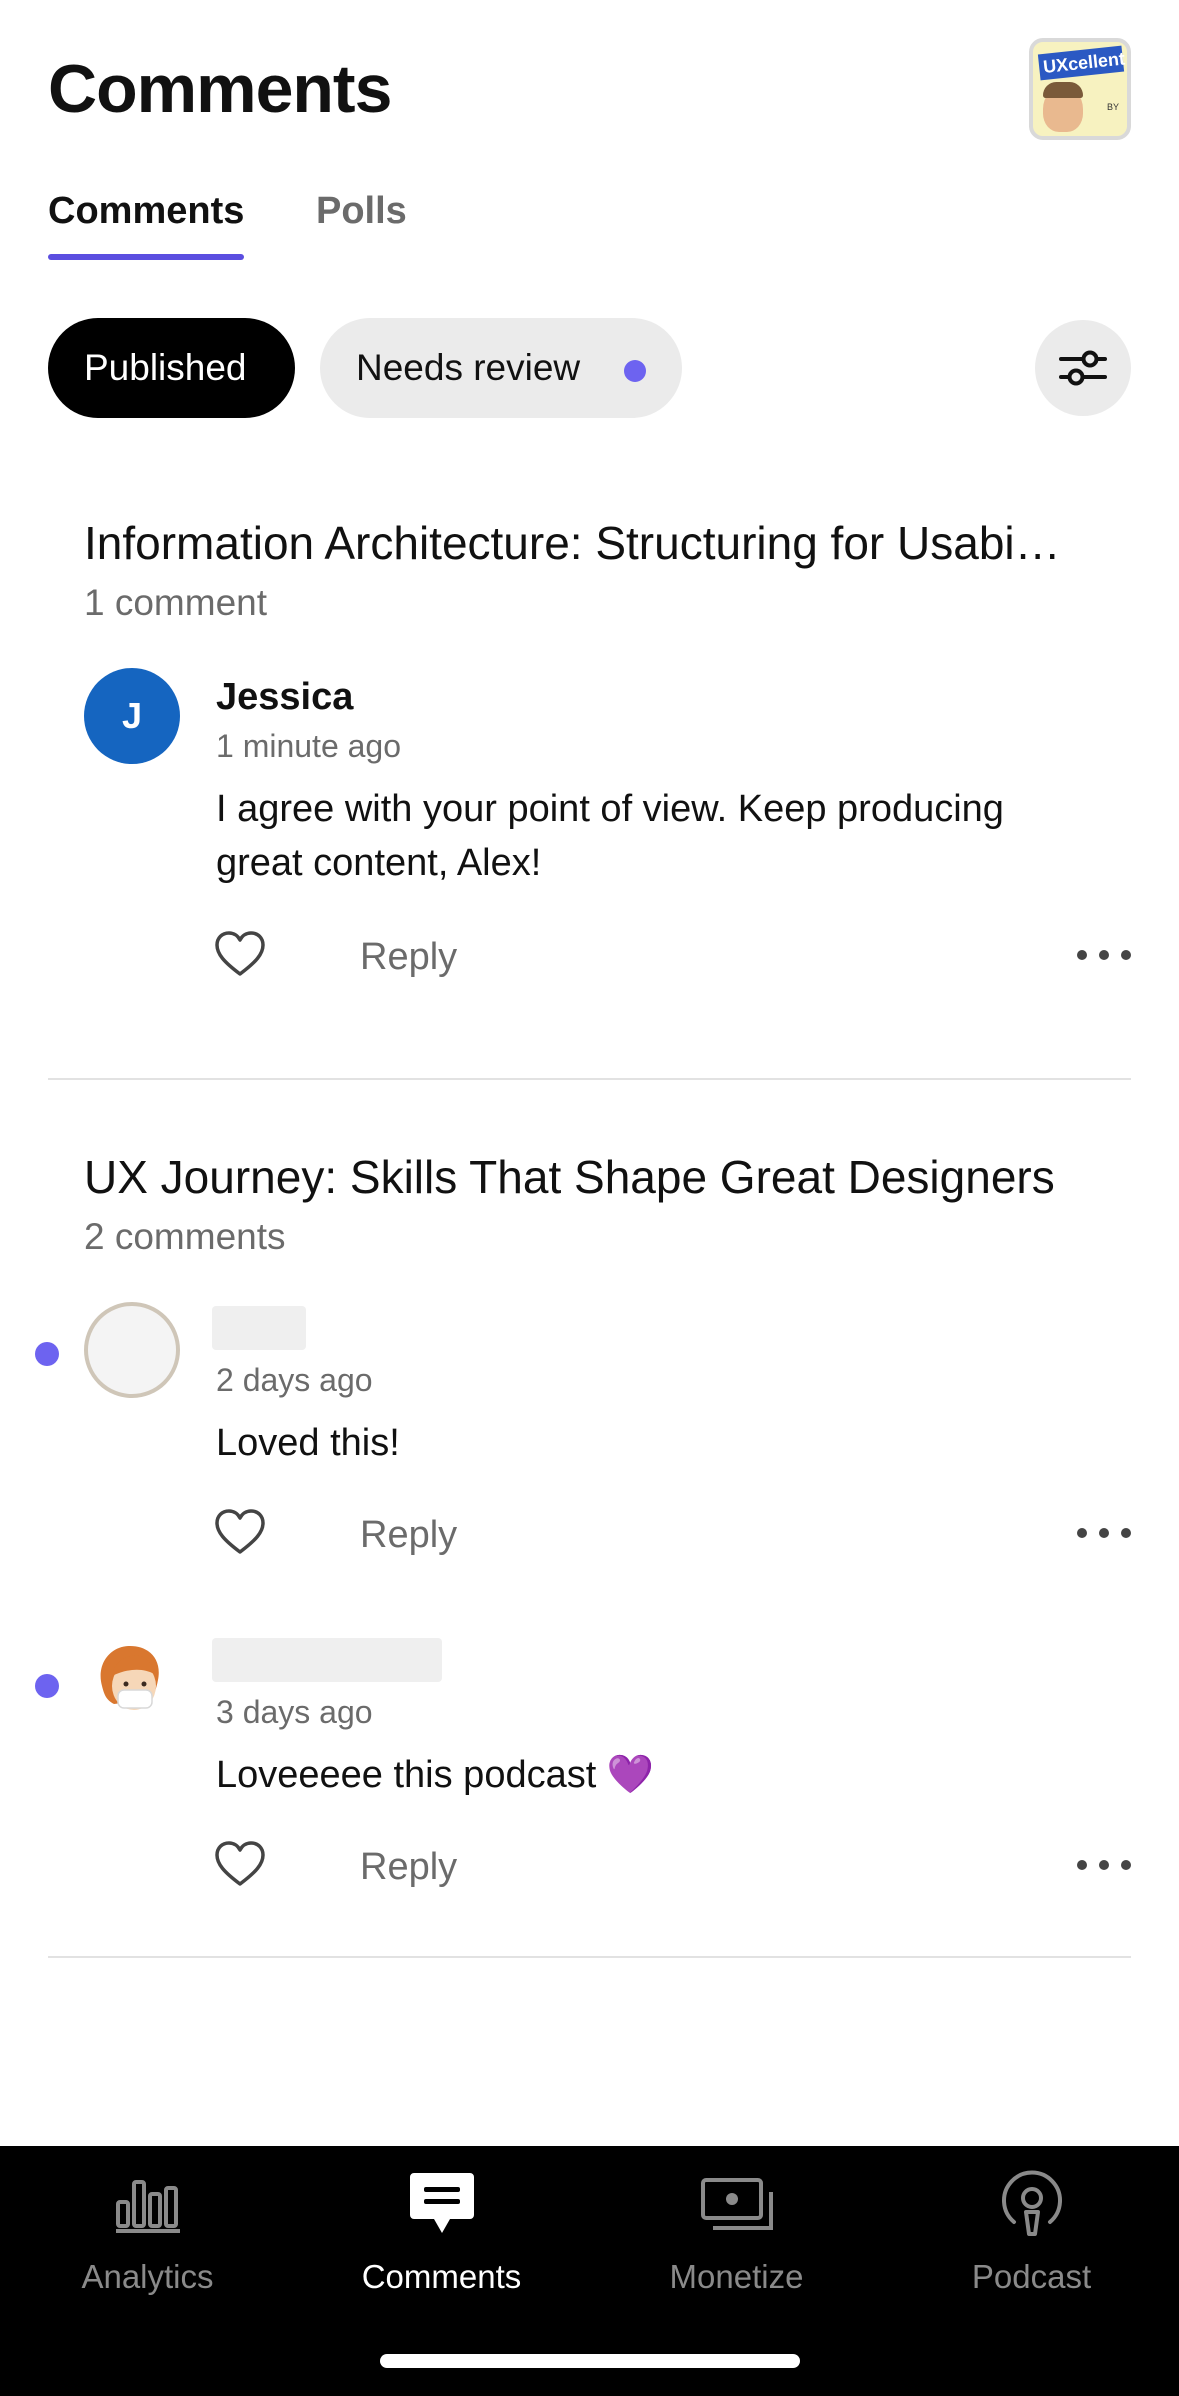 The height and width of the screenshot is (2396, 1179). What do you see at coordinates (635, 371) in the screenshot?
I see `needs-review-dot` at bounding box center [635, 371].